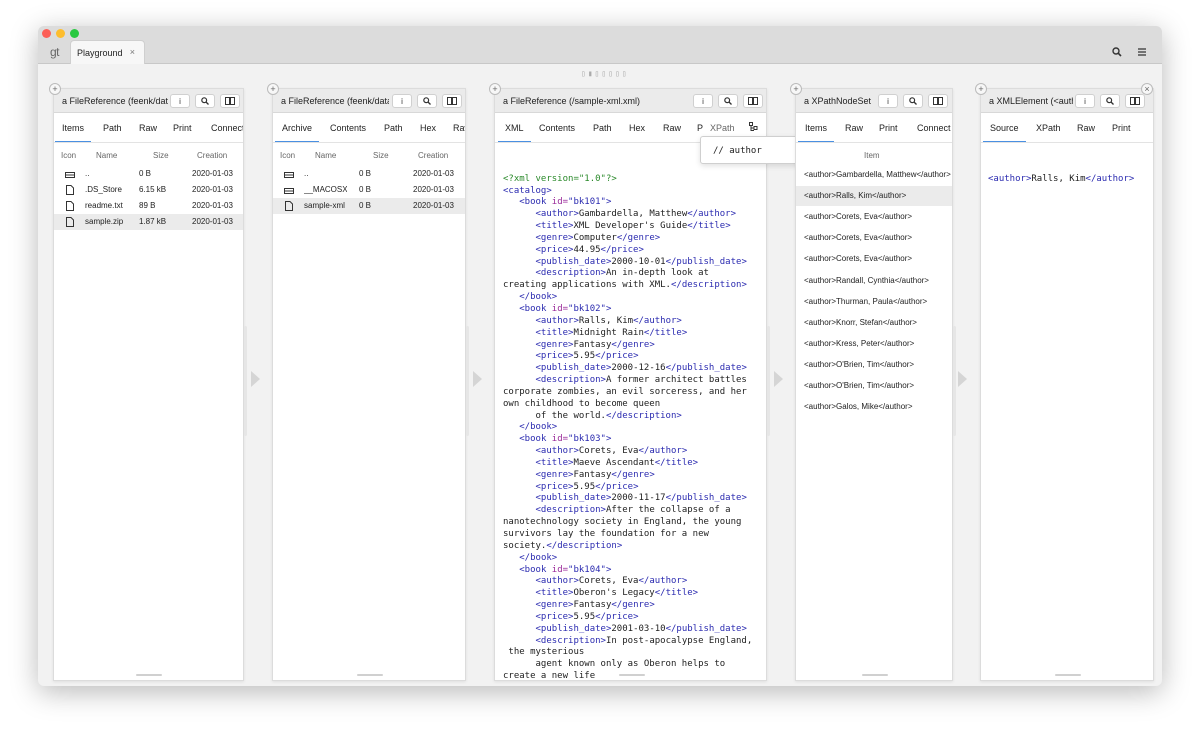 Image resolution: width=1200 pixels, height=735 pixels. Describe the element at coordinates (514, 132) in the screenshot. I see `tab-xml: XML` at that location.